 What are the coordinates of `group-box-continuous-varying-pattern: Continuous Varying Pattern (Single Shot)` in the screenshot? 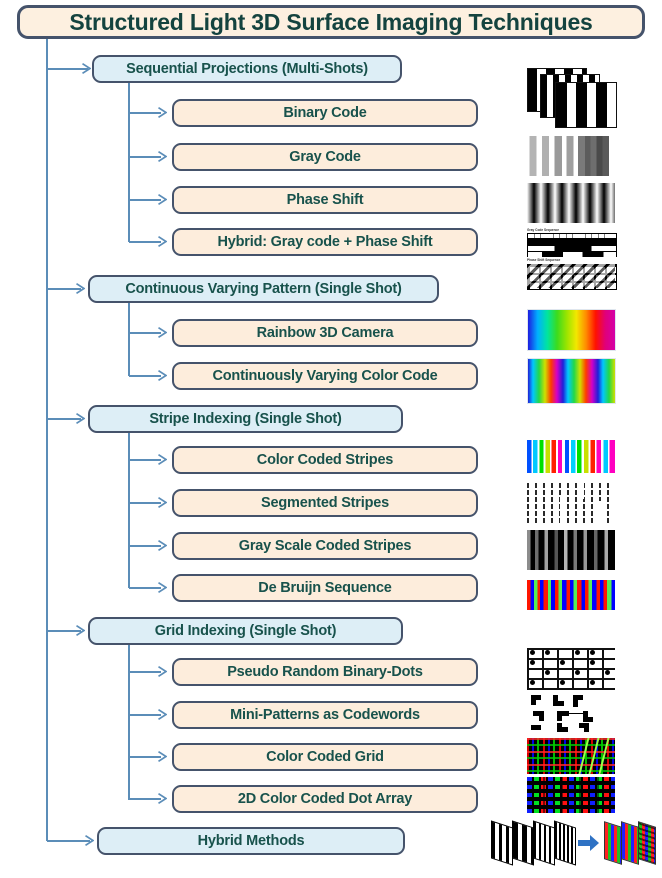 It's located at (263, 289).